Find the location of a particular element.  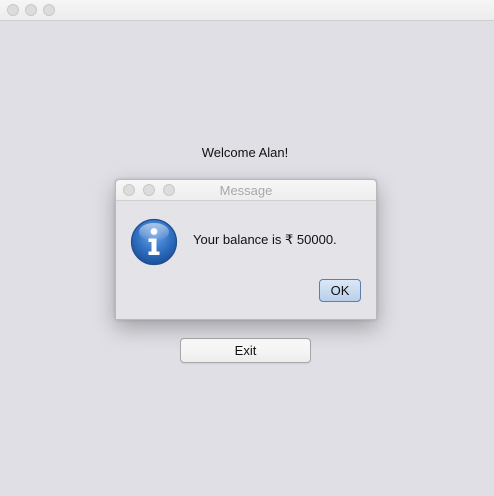

exit-button: Exit is located at coordinates (245, 350).